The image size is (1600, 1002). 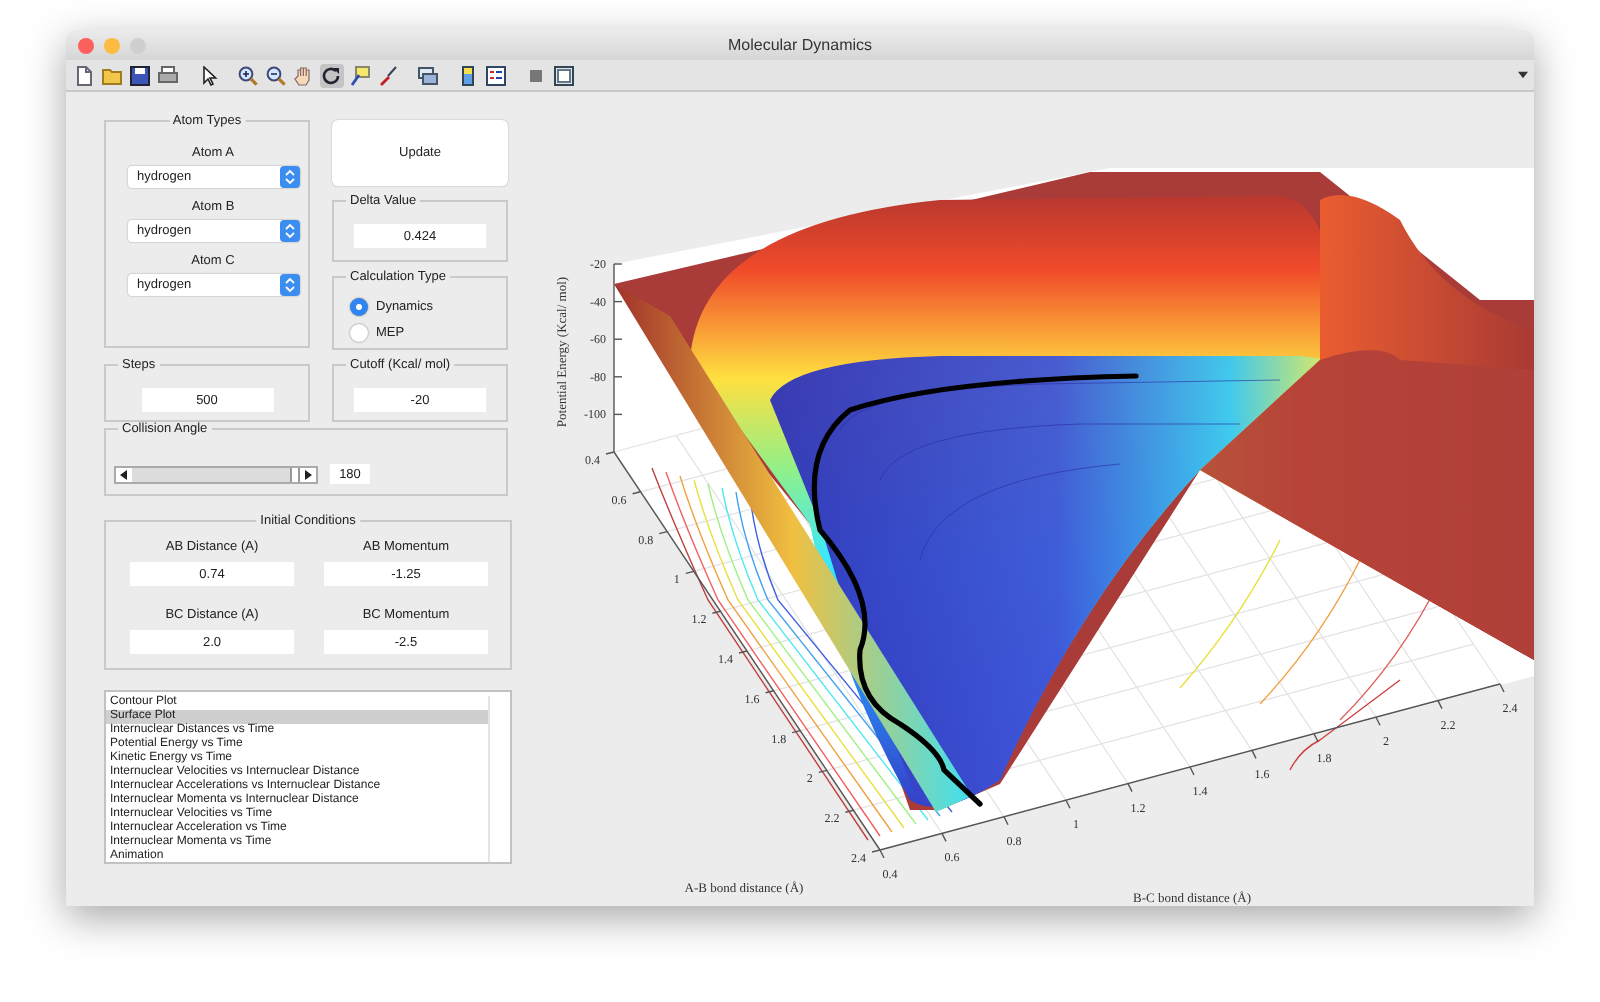 What do you see at coordinates (208, 75) in the screenshot?
I see `pointer-icon` at bounding box center [208, 75].